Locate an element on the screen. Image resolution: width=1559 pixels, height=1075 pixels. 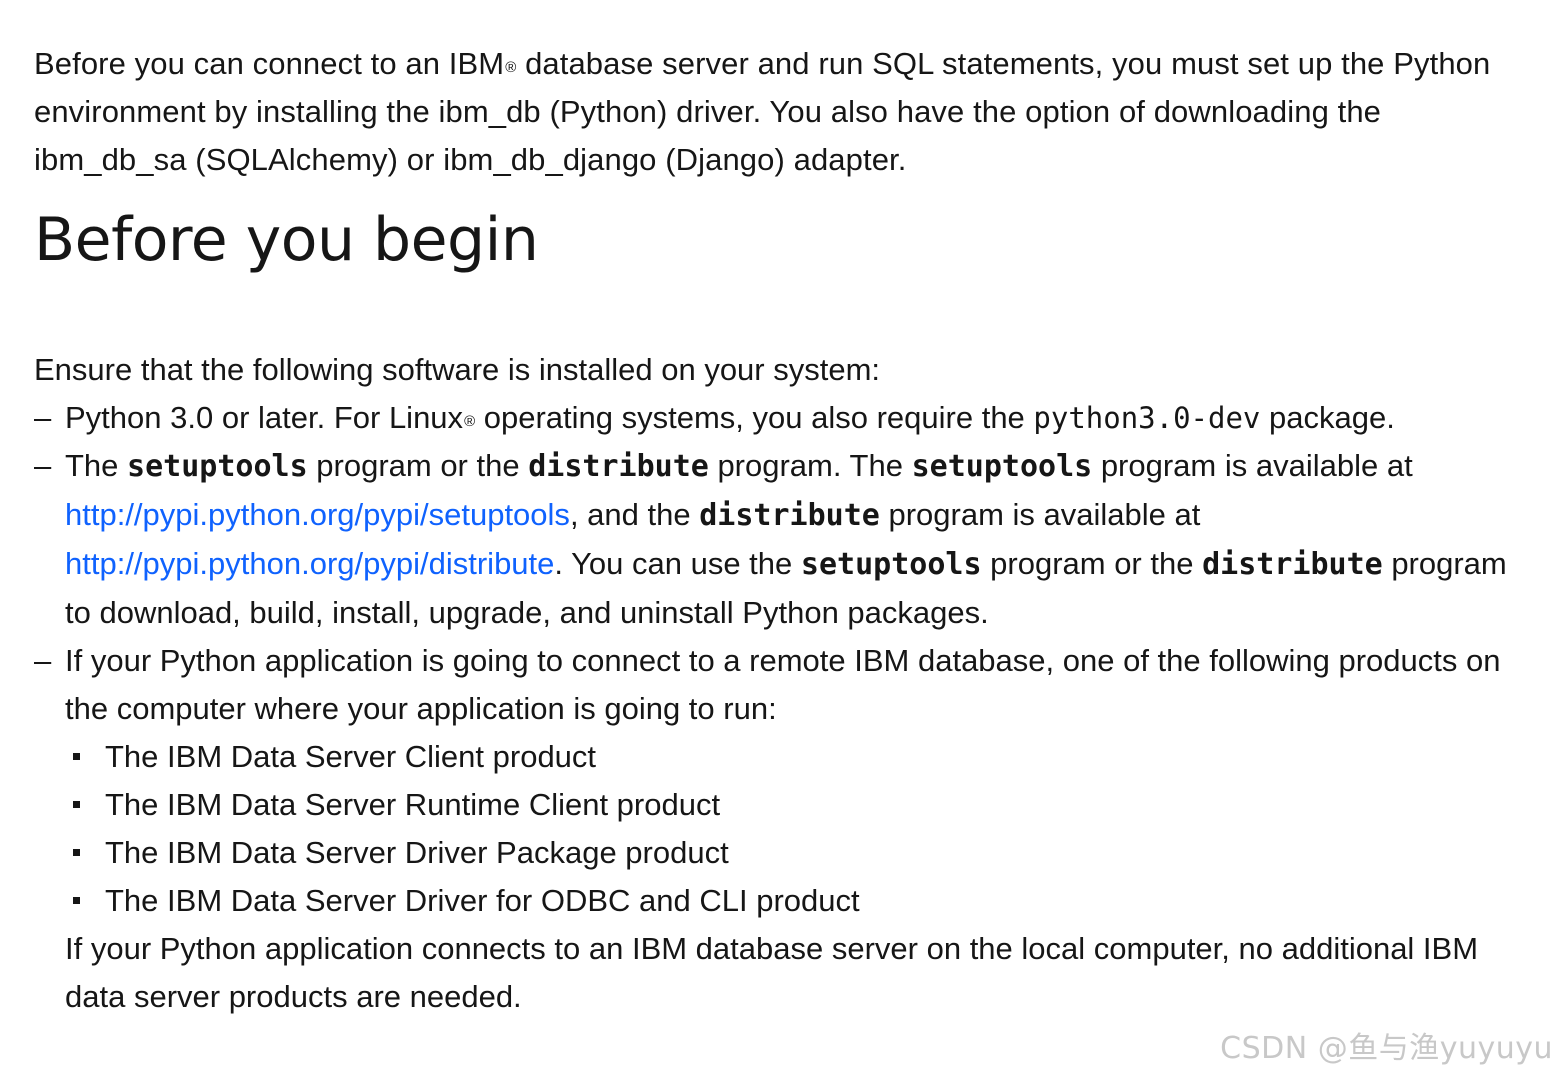
section-heading: Before you begin is located at coordinates (286, 240).